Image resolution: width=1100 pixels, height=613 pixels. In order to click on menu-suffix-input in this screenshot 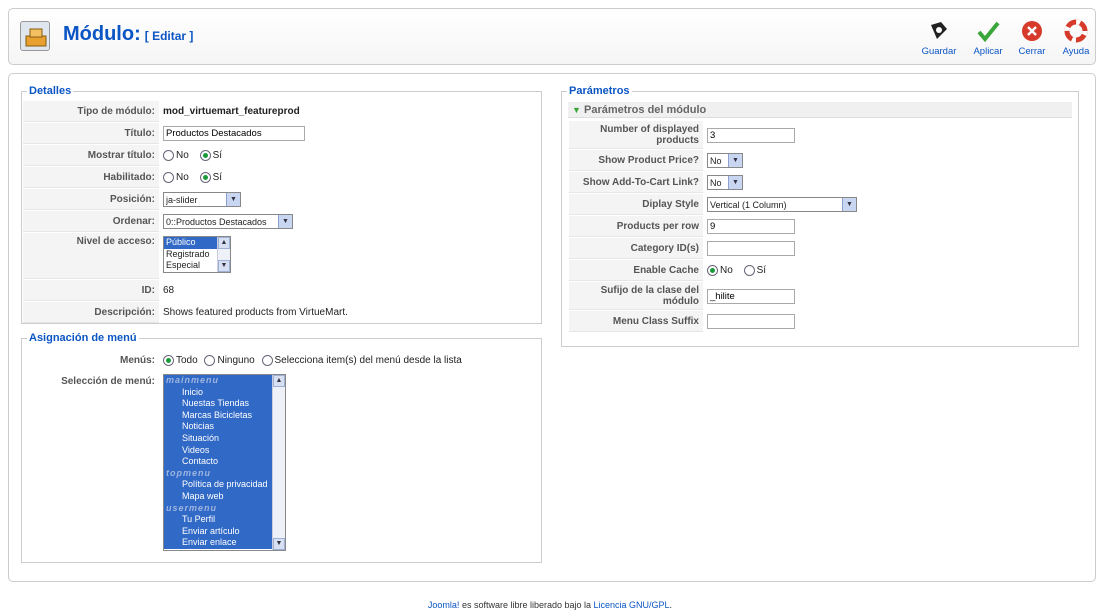, I will do `click(751, 321)`.